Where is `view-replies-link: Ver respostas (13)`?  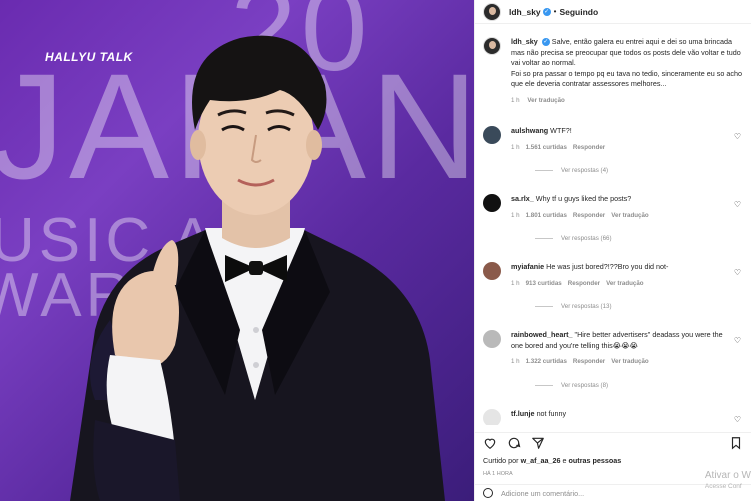
view-replies-link: Ver respostas (13) is located at coordinates (640, 306).